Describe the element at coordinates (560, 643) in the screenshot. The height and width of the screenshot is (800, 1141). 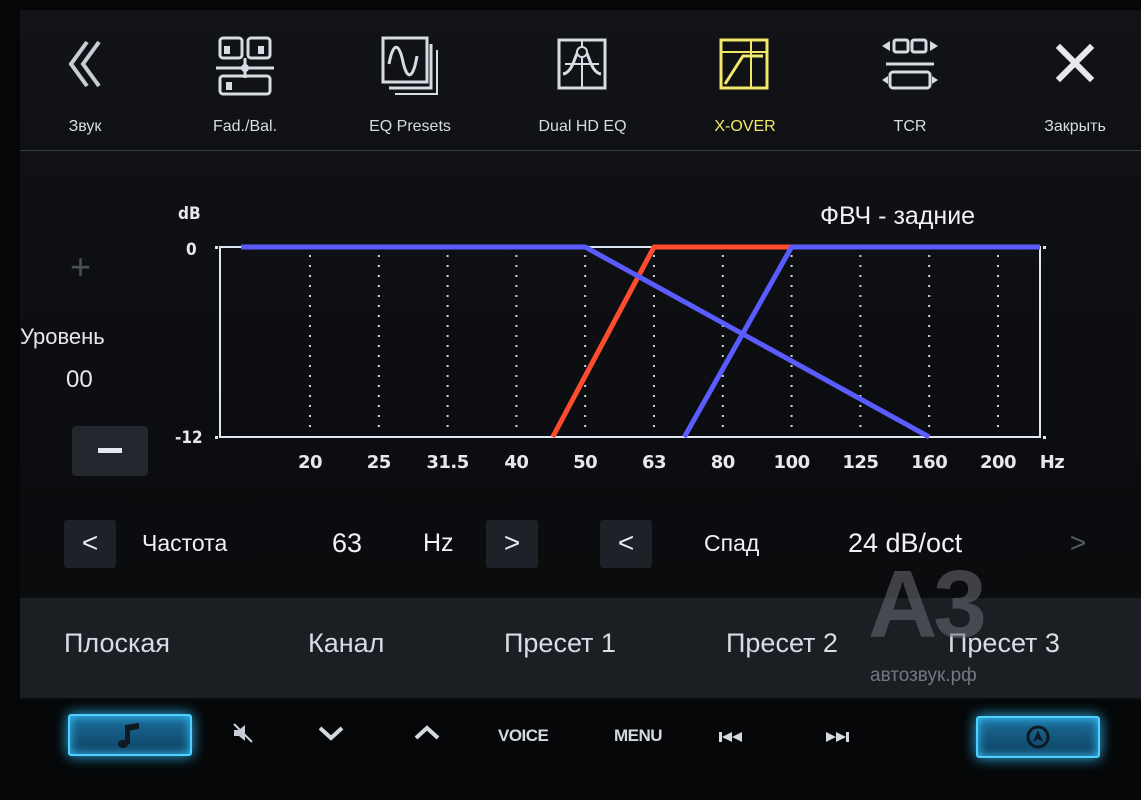
I see `preset-1: Пресет 1` at that location.